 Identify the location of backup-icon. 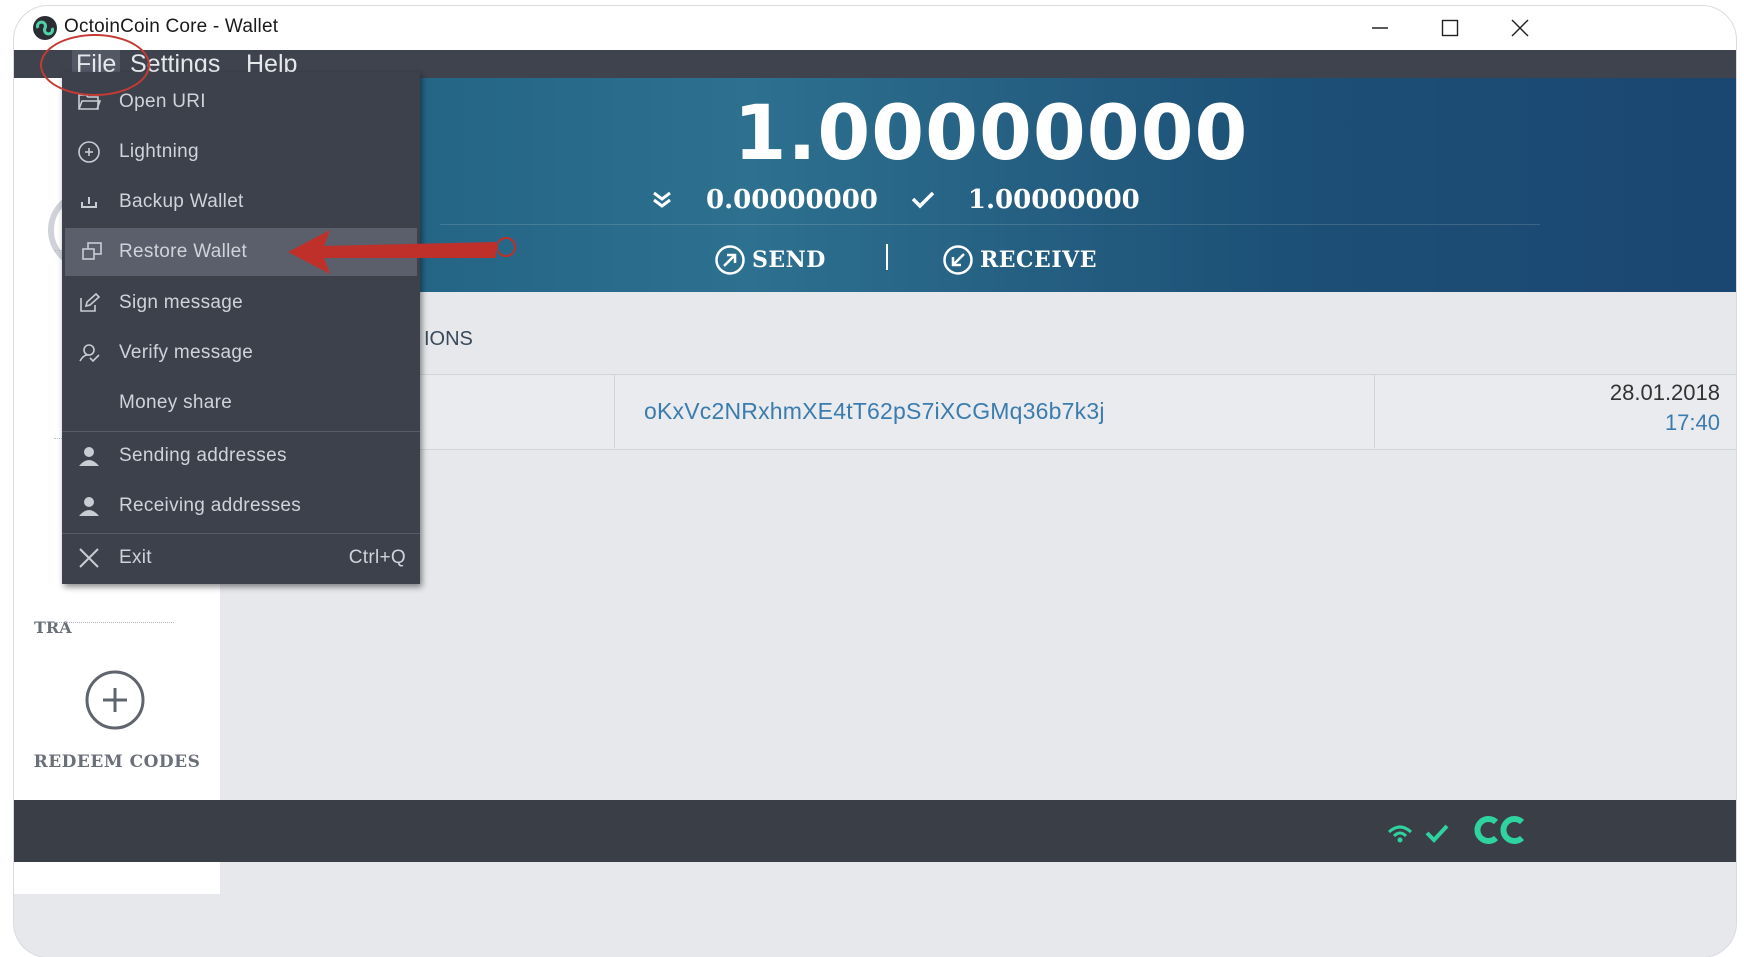
(89, 202).